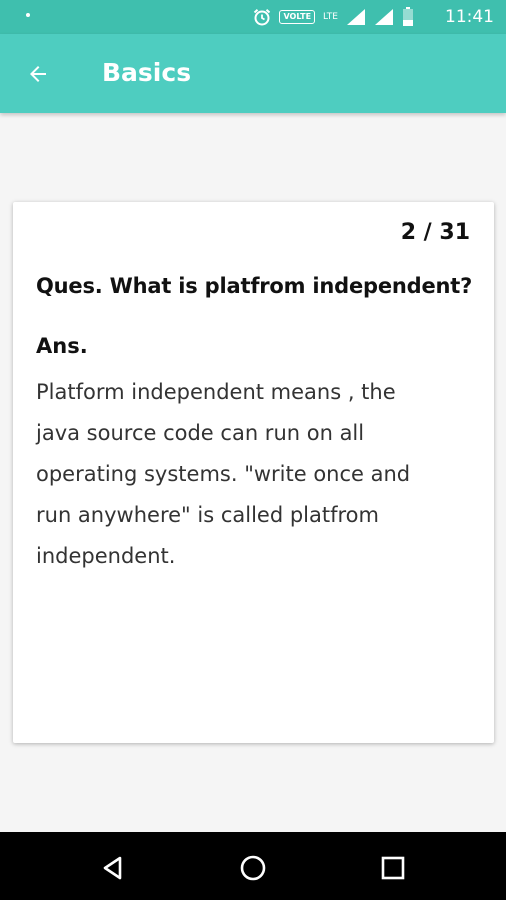 The image size is (506, 900). I want to click on notification-dot, so click(28, 15).